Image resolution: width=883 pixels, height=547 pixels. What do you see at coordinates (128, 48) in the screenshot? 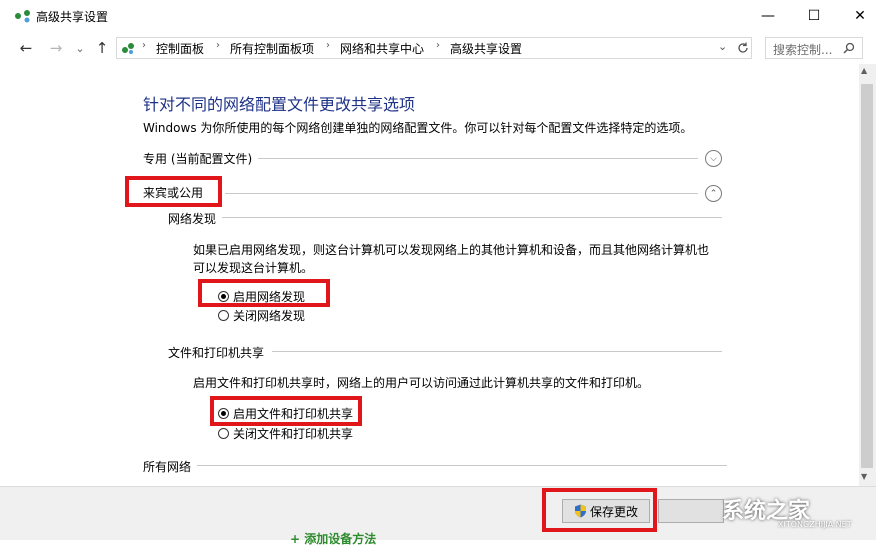
I see `control-panel-icon` at bounding box center [128, 48].